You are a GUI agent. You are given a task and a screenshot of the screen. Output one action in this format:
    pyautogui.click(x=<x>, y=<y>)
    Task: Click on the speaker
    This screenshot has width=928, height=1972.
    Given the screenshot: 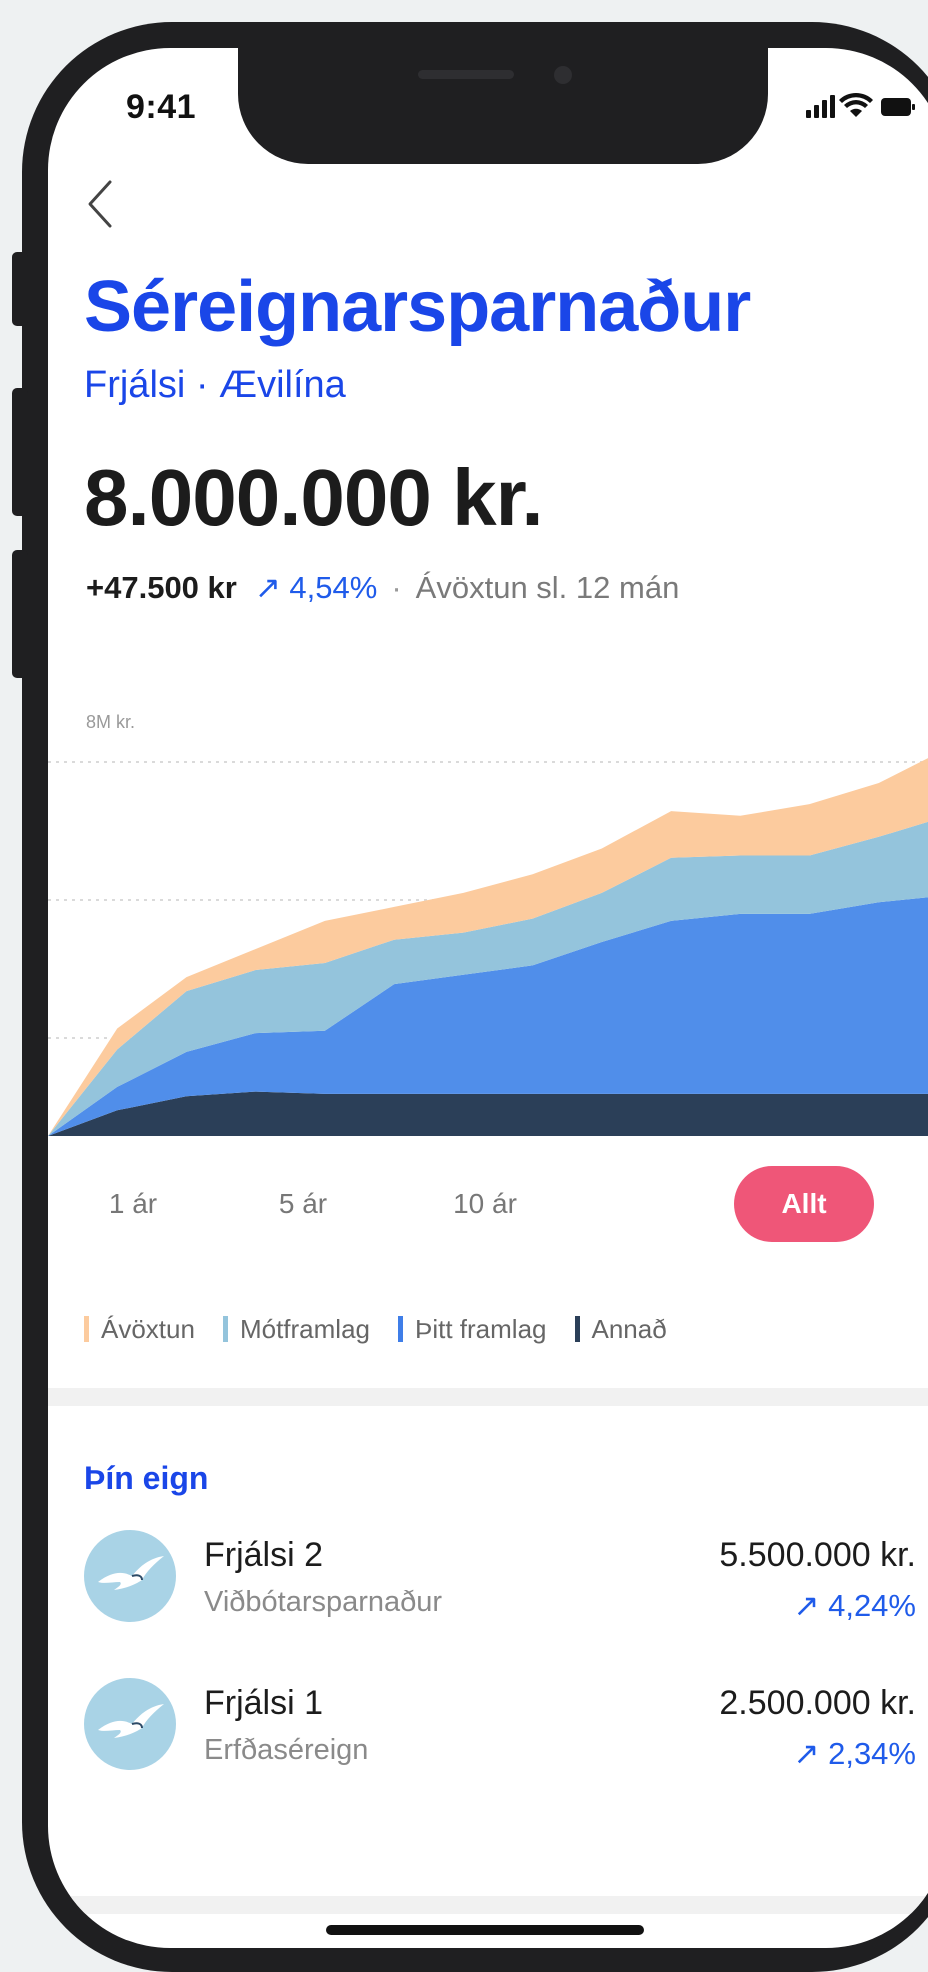 What is the action you would take?
    pyautogui.click(x=466, y=74)
    